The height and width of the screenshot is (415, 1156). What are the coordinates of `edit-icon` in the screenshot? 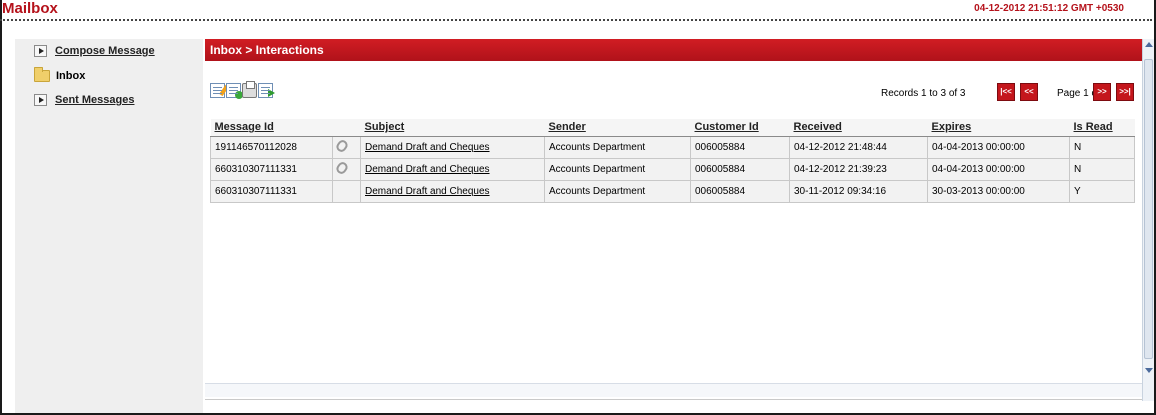 It's located at (217, 90).